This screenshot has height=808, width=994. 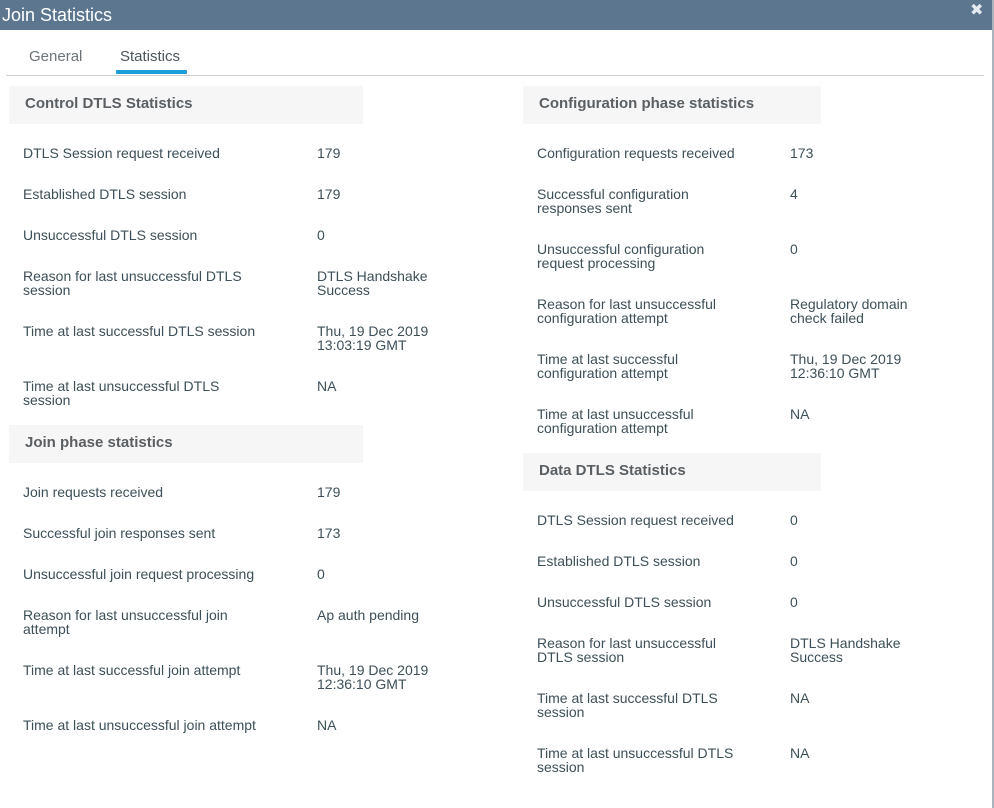 I want to click on stat-label: Configuration requests received, so click(x=636, y=153).